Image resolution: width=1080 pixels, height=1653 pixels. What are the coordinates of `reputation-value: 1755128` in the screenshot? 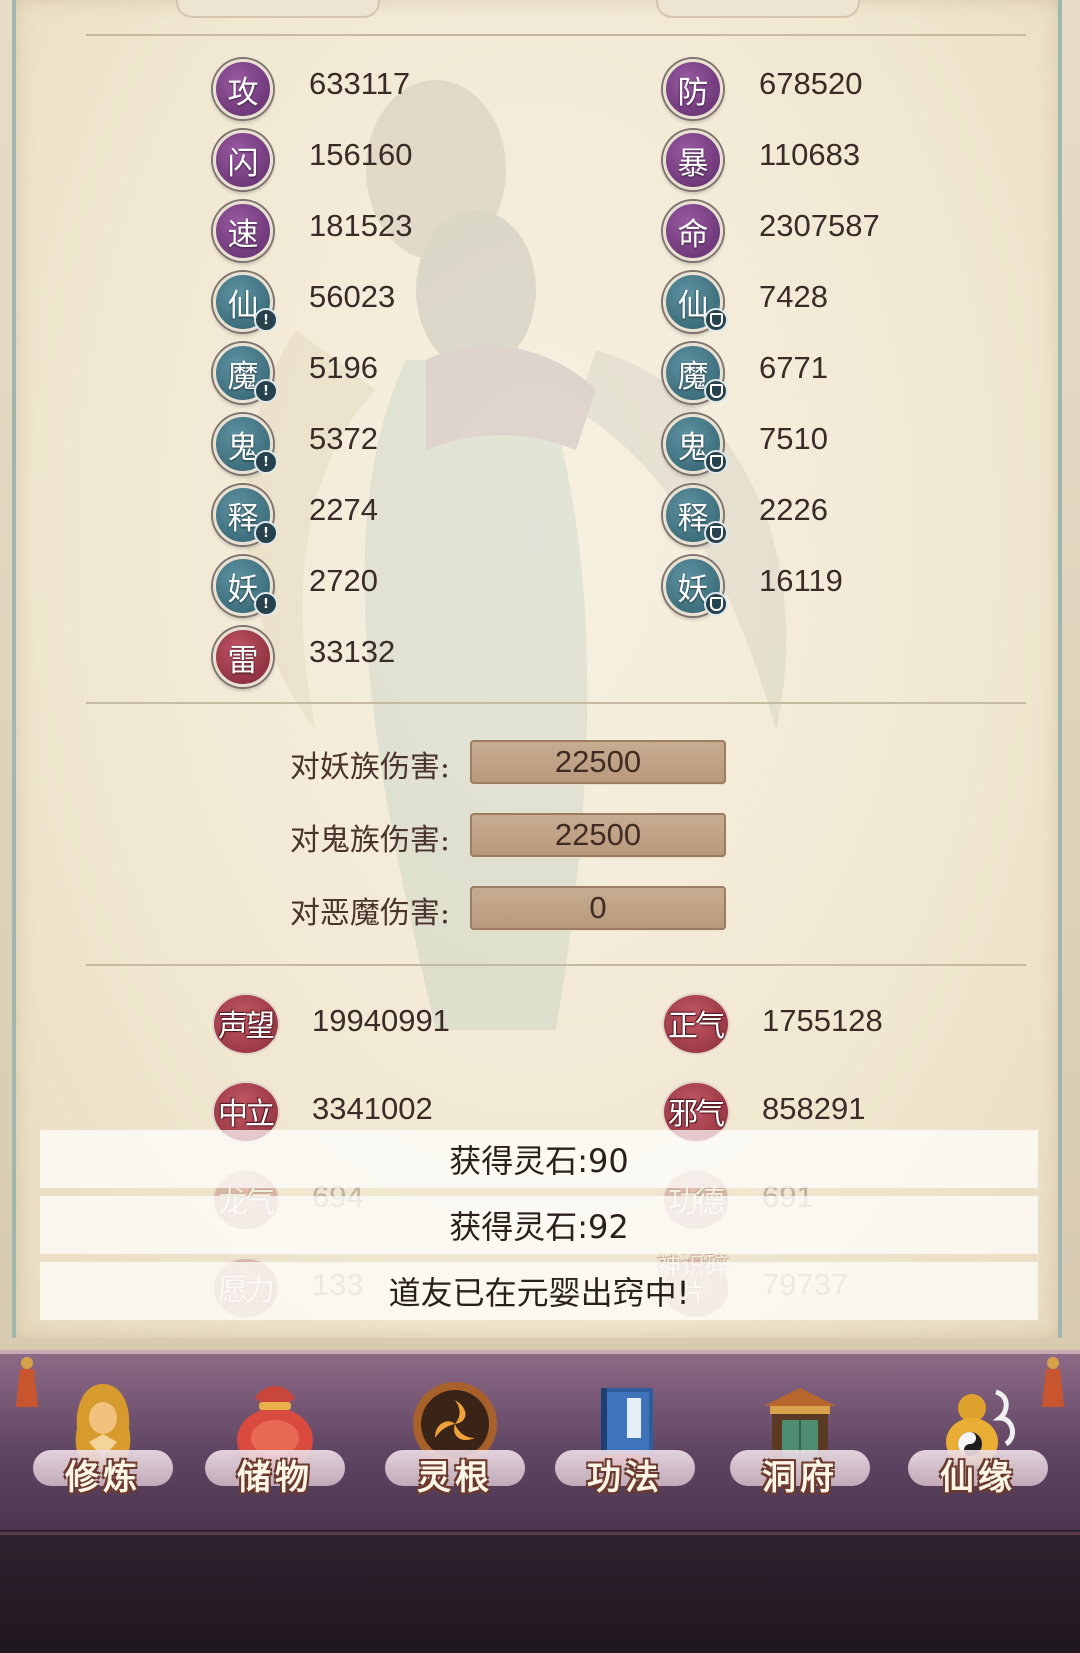 It's located at (822, 1020).